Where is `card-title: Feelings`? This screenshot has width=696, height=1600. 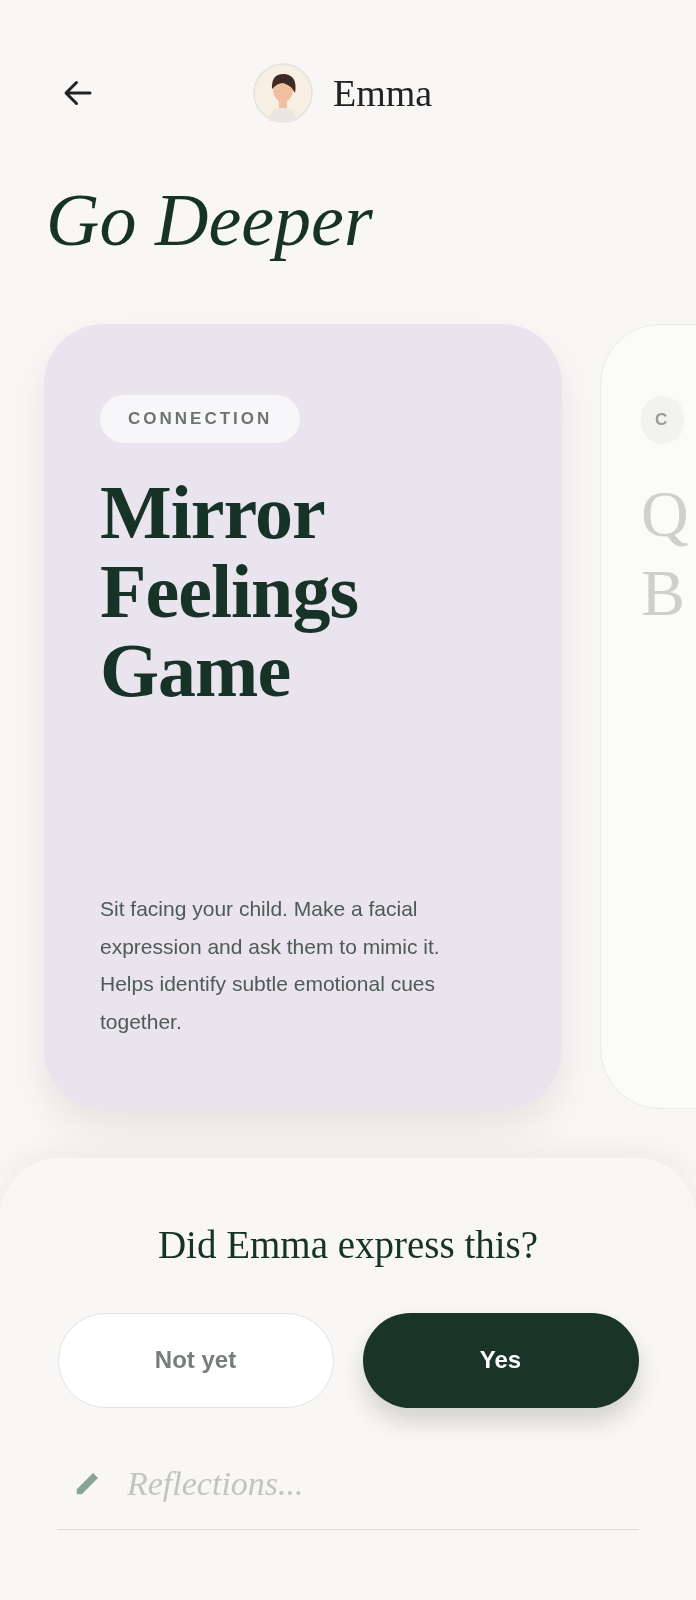 card-title: Feelings is located at coordinates (229, 591).